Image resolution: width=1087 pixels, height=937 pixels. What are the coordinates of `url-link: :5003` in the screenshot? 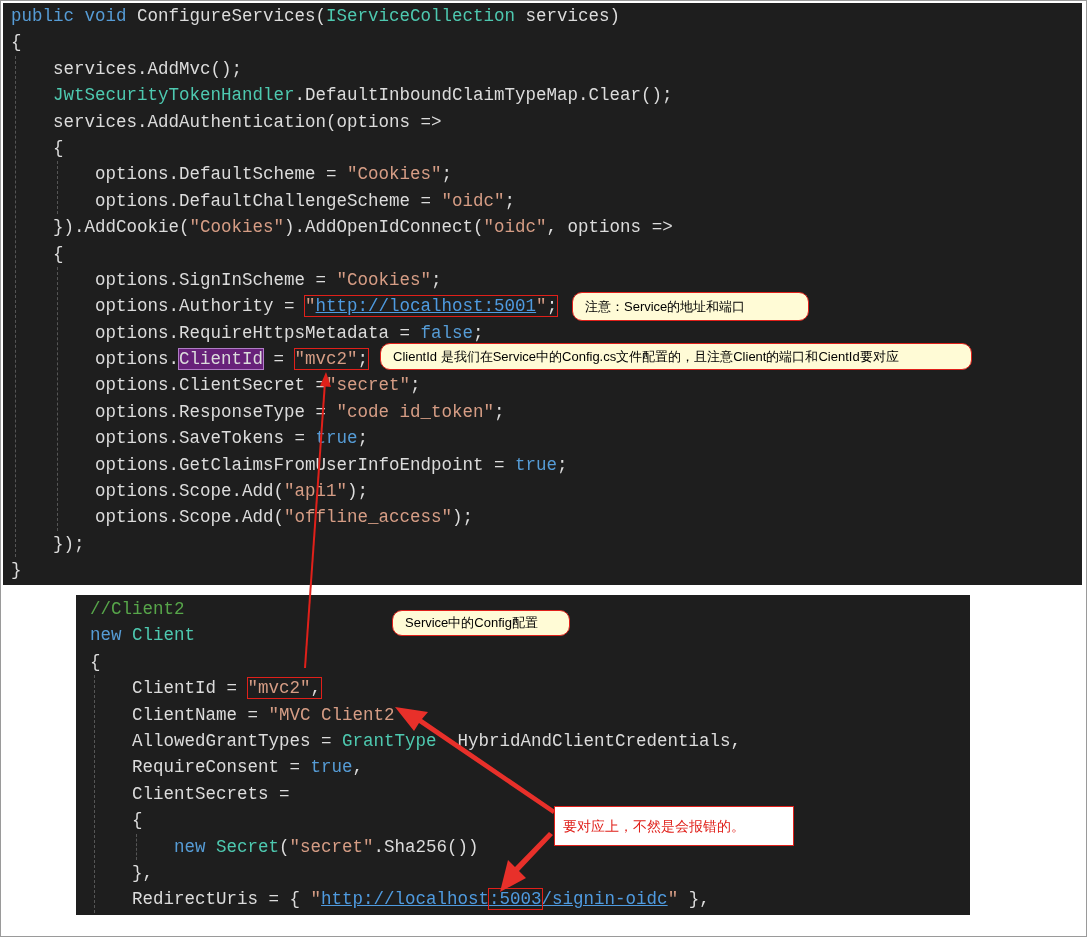 It's located at (515, 899).